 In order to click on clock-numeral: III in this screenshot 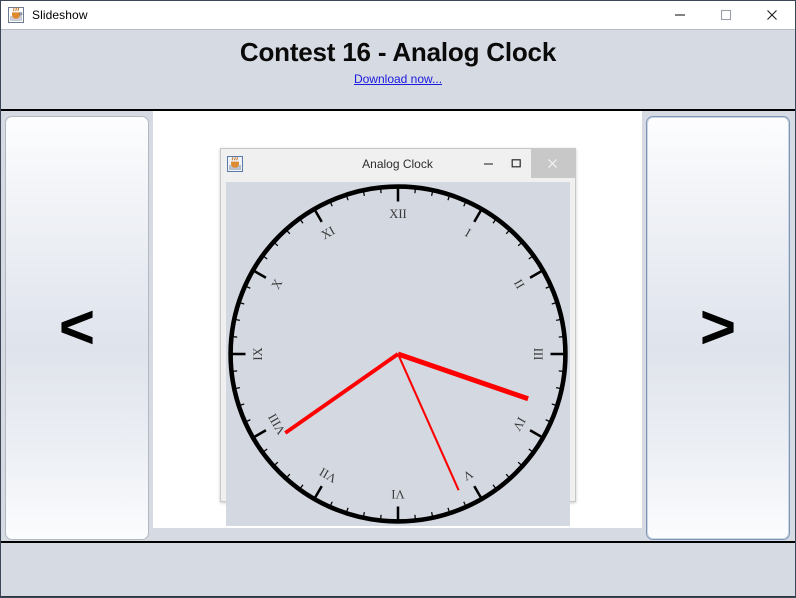, I will do `click(537, 354)`.